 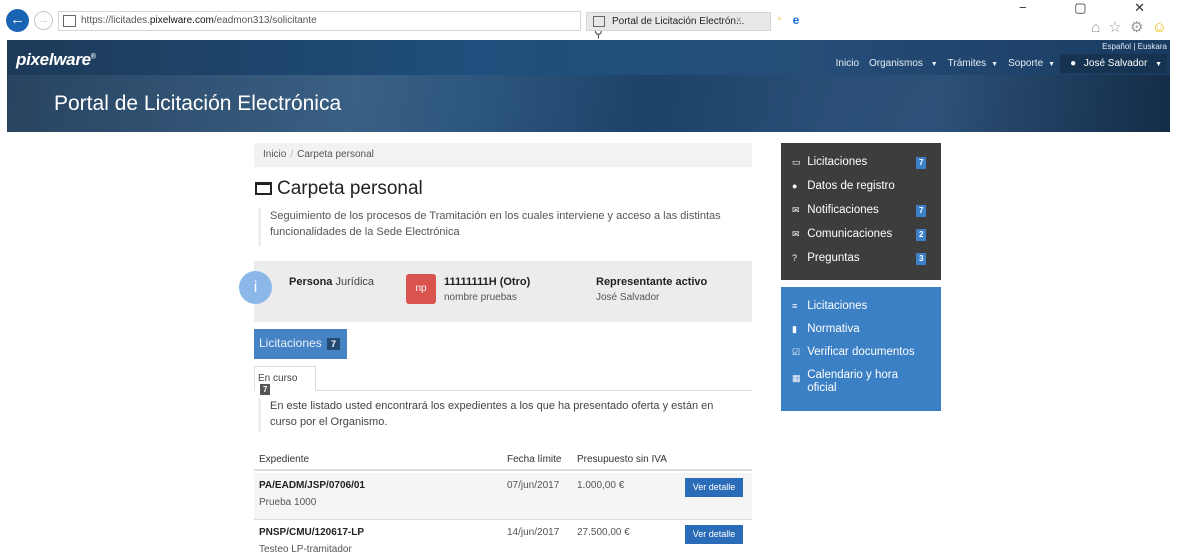 I want to click on col-expediente: Expediente, so click(x=284, y=459).